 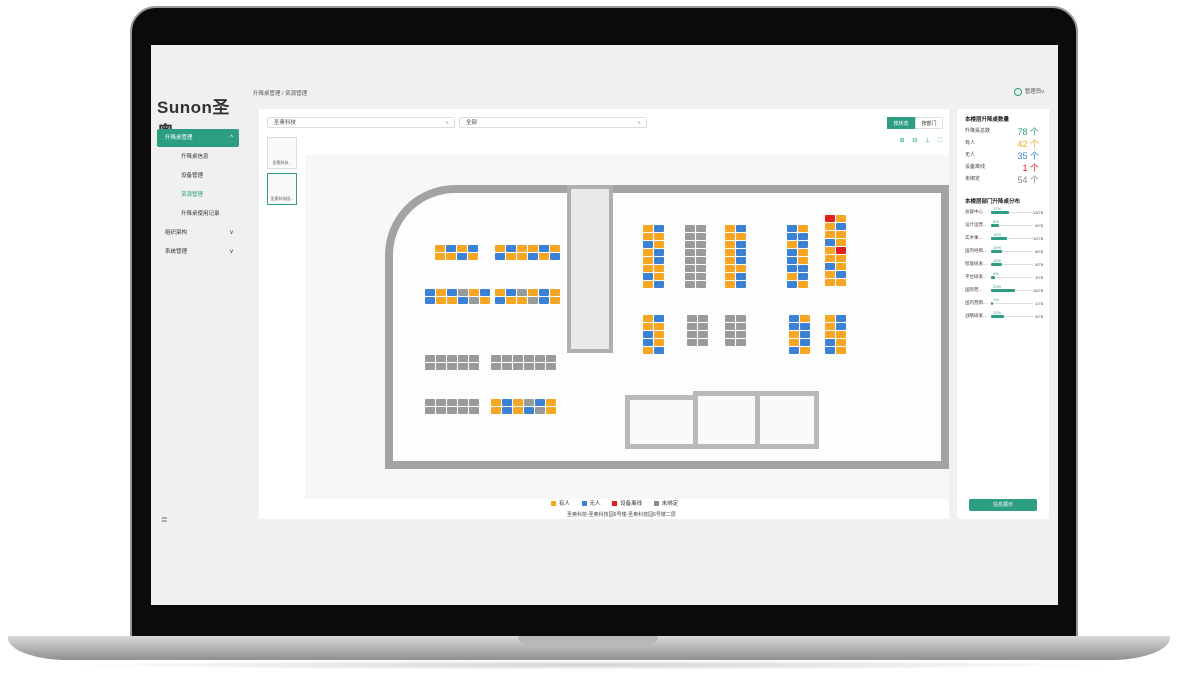 I want to click on details-button: 信息展示, so click(x=1003, y=505).